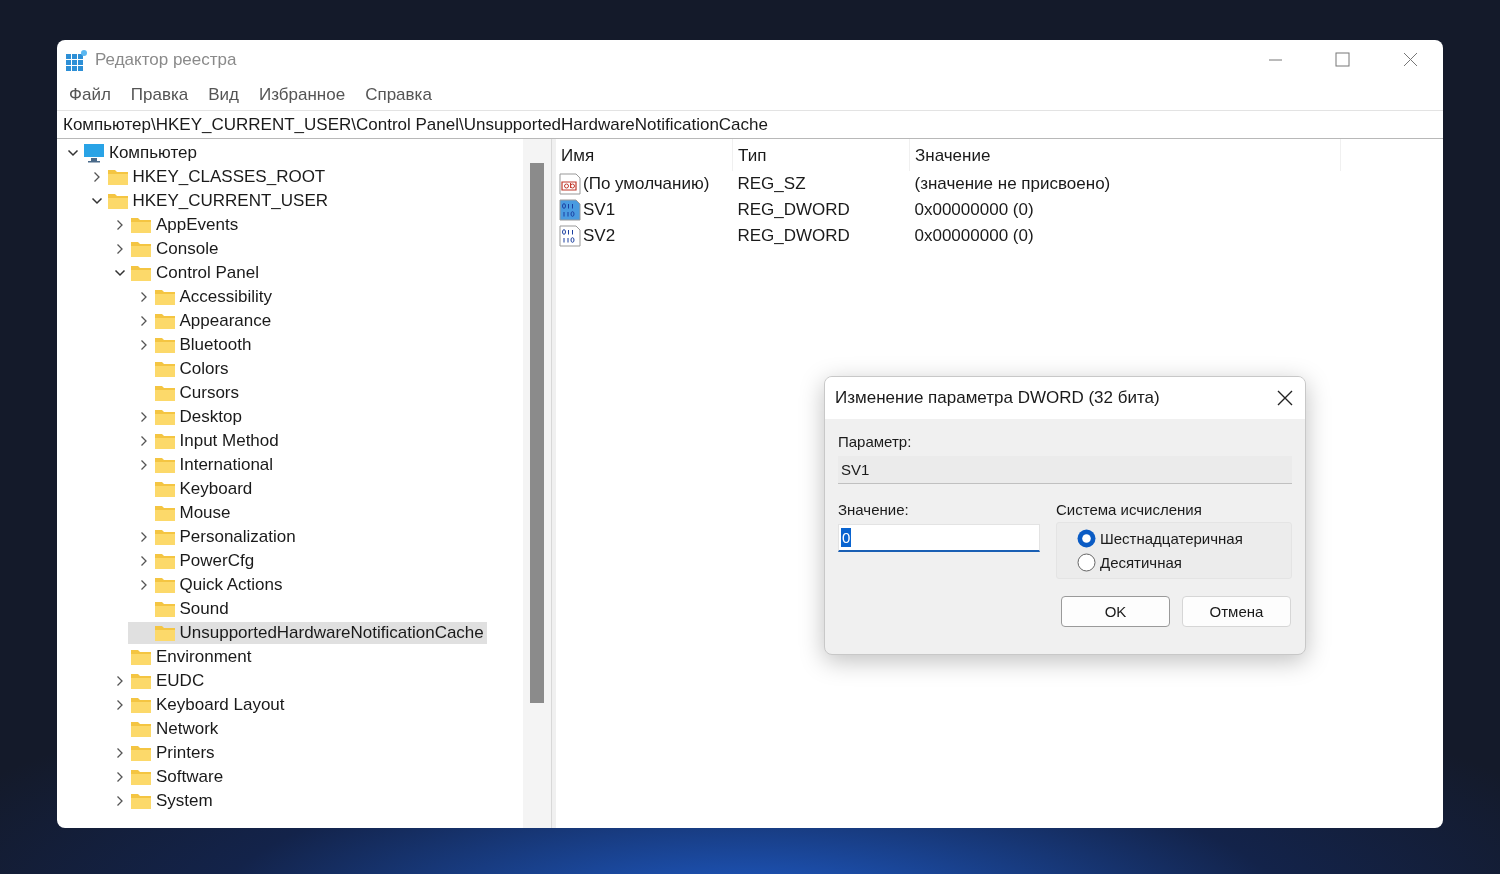 The height and width of the screenshot is (874, 1500). Describe the element at coordinates (173, 225) in the screenshot. I see `tree-item: AppEvents` at that location.